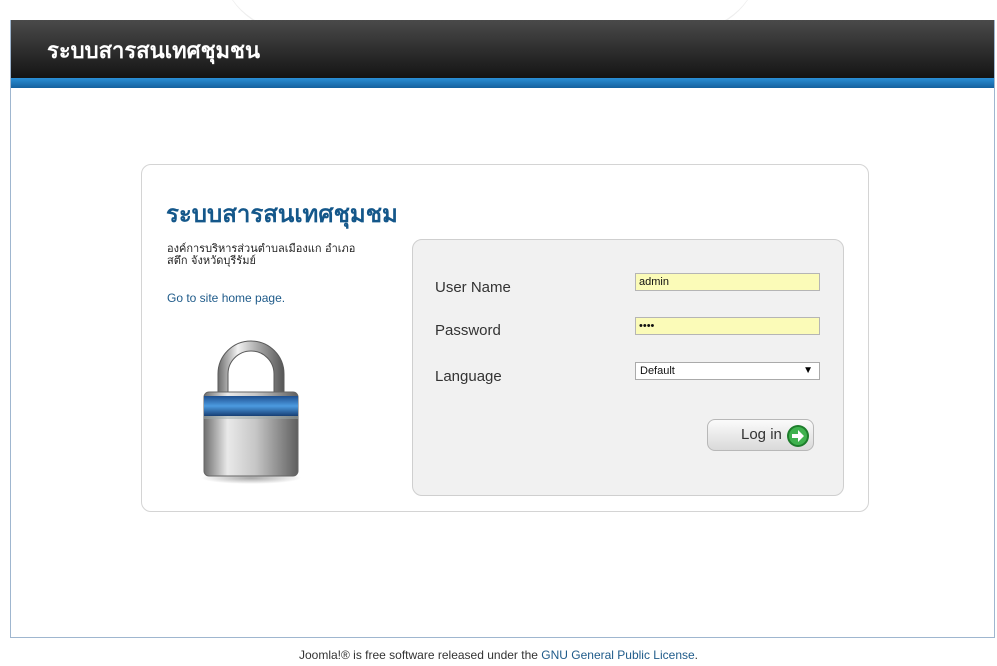 This screenshot has height=666, width=997. I want to click on language-select: Default ▼, so click(727, 371).